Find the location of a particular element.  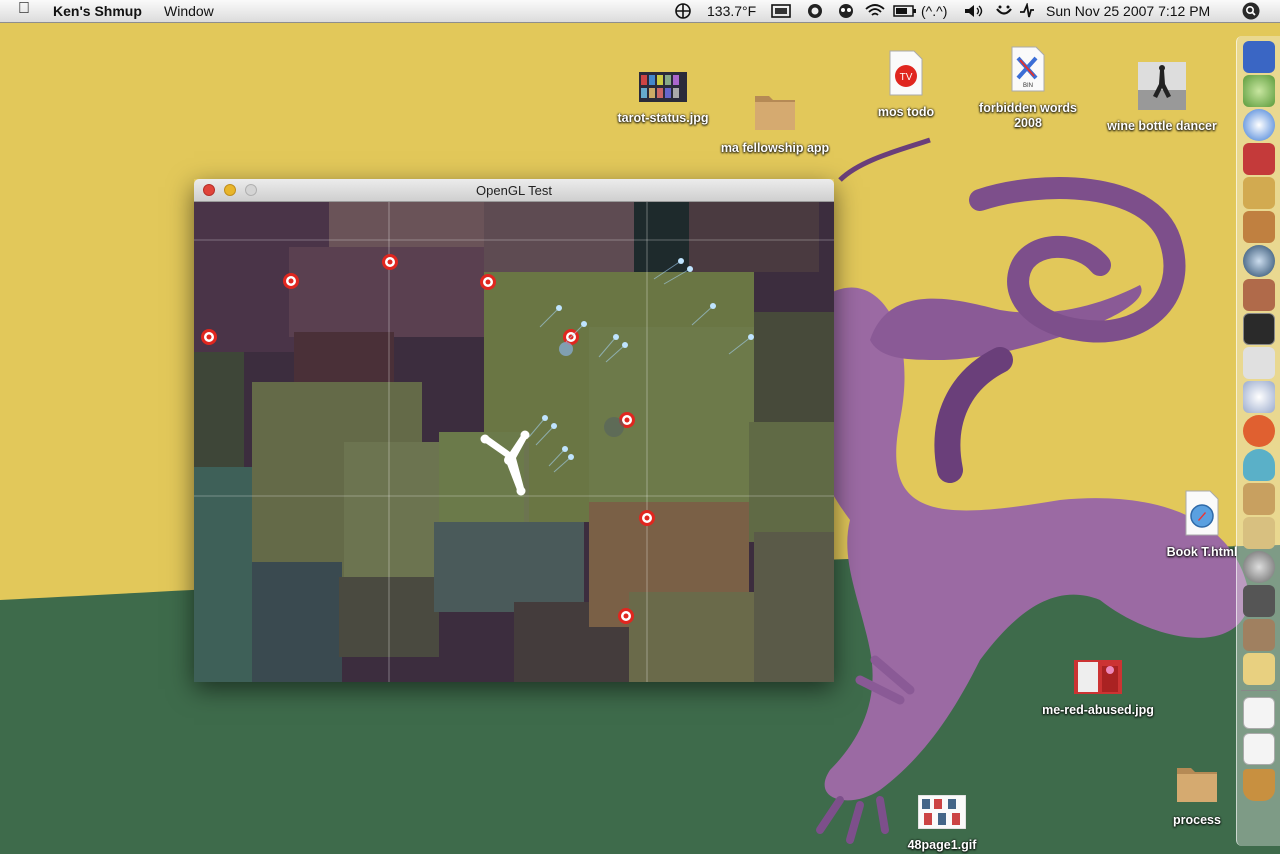

desktop-icon-forbidden-words: BIN forbidden words 2008 is located at coordinates (1028, 88).